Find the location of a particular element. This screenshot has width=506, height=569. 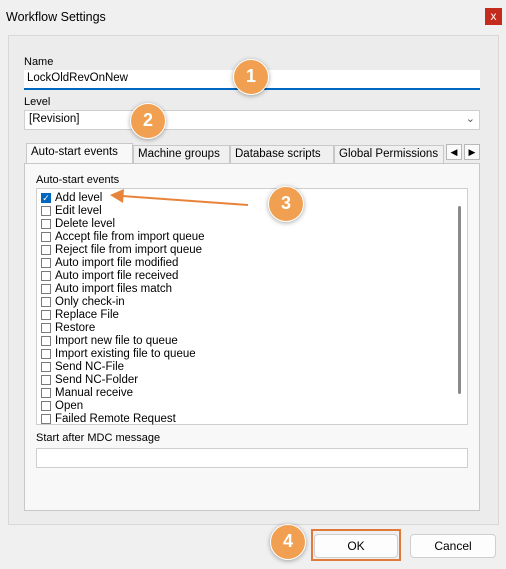

arrow-head is located at coordinates (117, 196).